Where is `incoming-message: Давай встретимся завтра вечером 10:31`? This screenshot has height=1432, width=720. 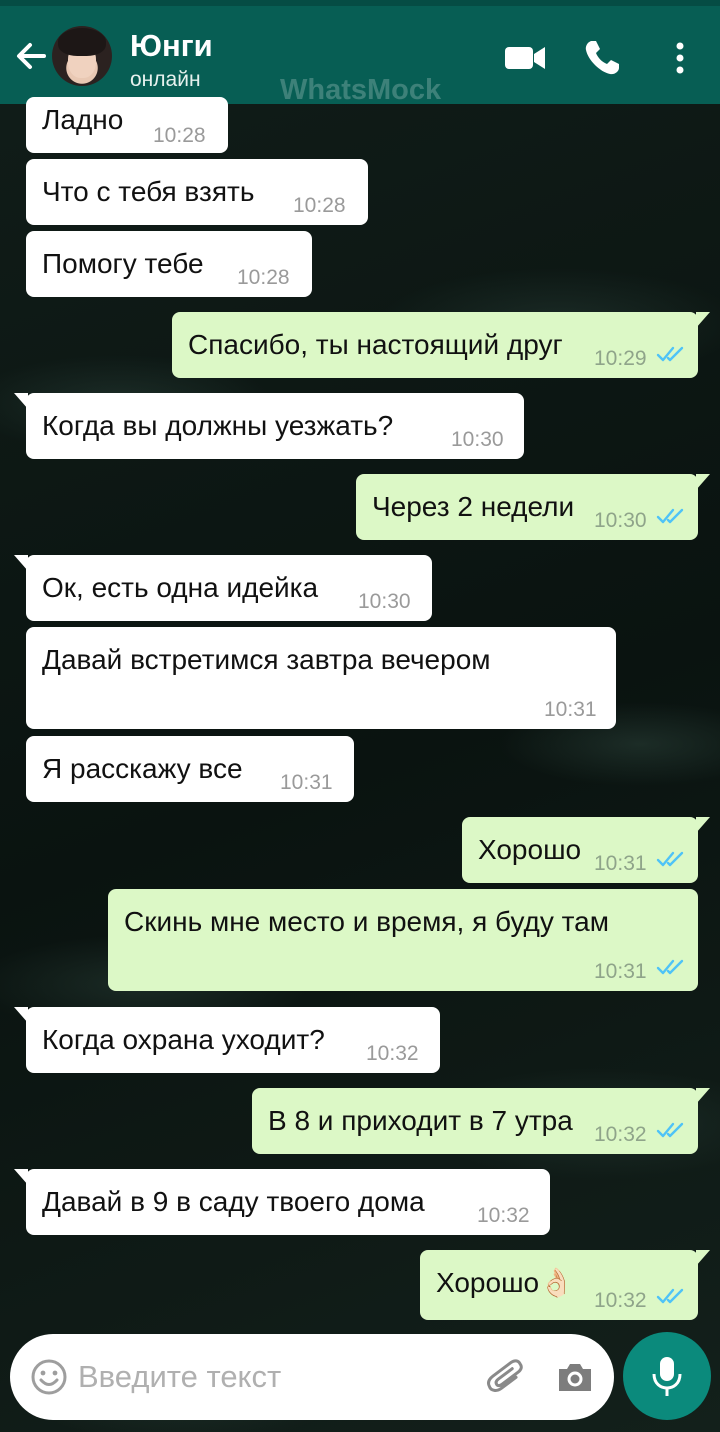 incoming-message: Давай встретимся завтра вечером 10:31 is located at coordinates (321, 678).